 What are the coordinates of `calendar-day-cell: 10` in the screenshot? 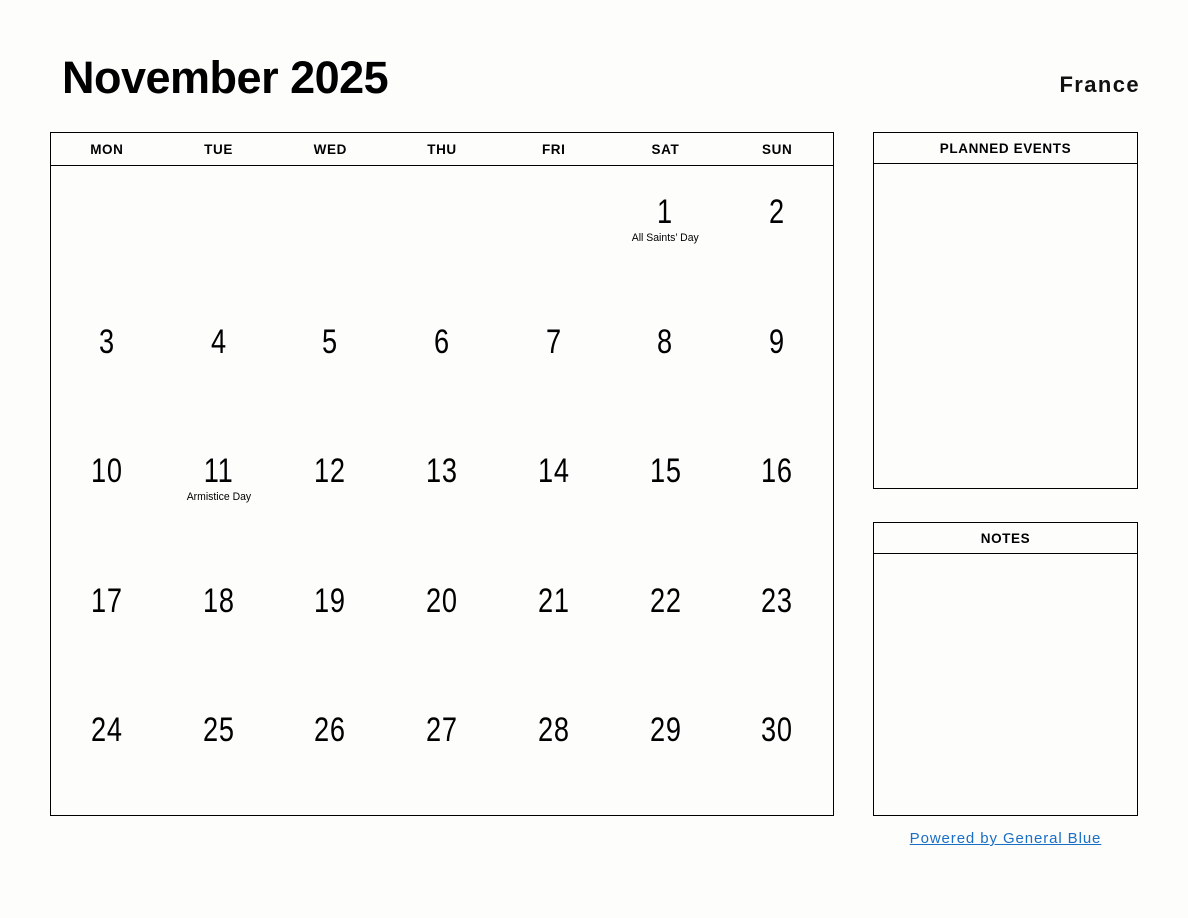 It's located at (107, 490).